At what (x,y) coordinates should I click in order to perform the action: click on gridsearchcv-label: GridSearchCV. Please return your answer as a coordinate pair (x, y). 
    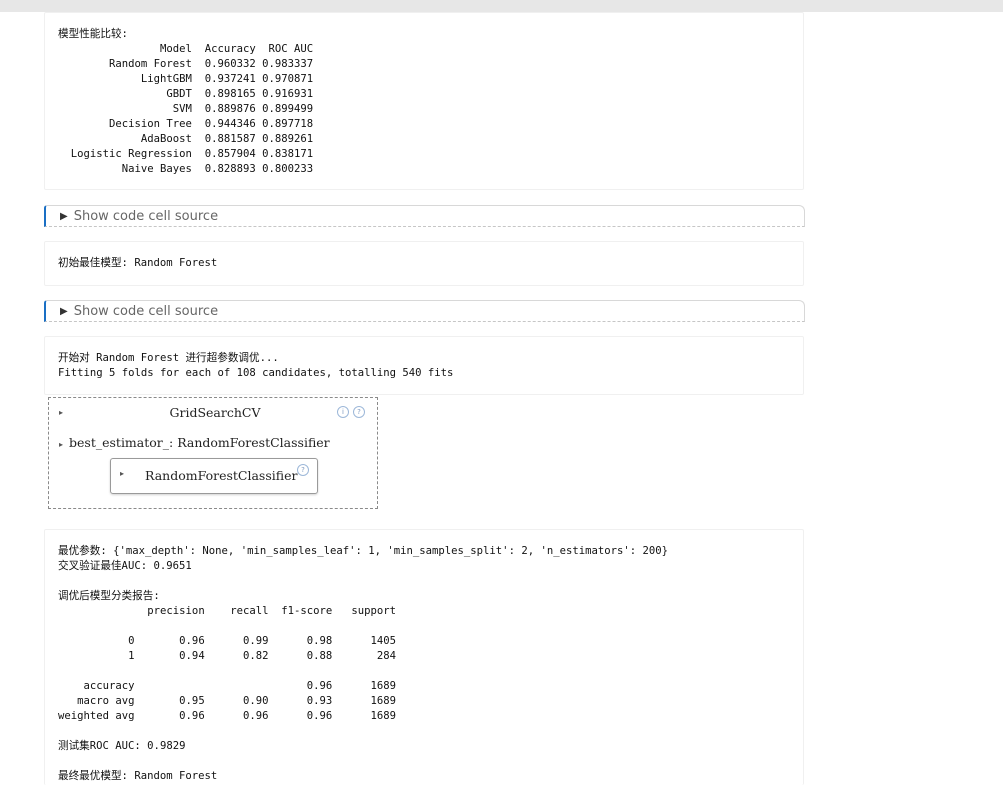
    Looking at the image, I should click on (215, 412).